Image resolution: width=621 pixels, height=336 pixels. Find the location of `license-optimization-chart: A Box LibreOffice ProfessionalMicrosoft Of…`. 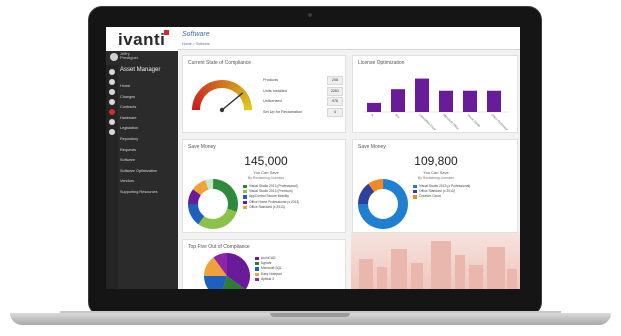

license-optimization-chart: A Box LibreOffice ProfessionalMicrosoft Of… is located at coordinates (437, 104).